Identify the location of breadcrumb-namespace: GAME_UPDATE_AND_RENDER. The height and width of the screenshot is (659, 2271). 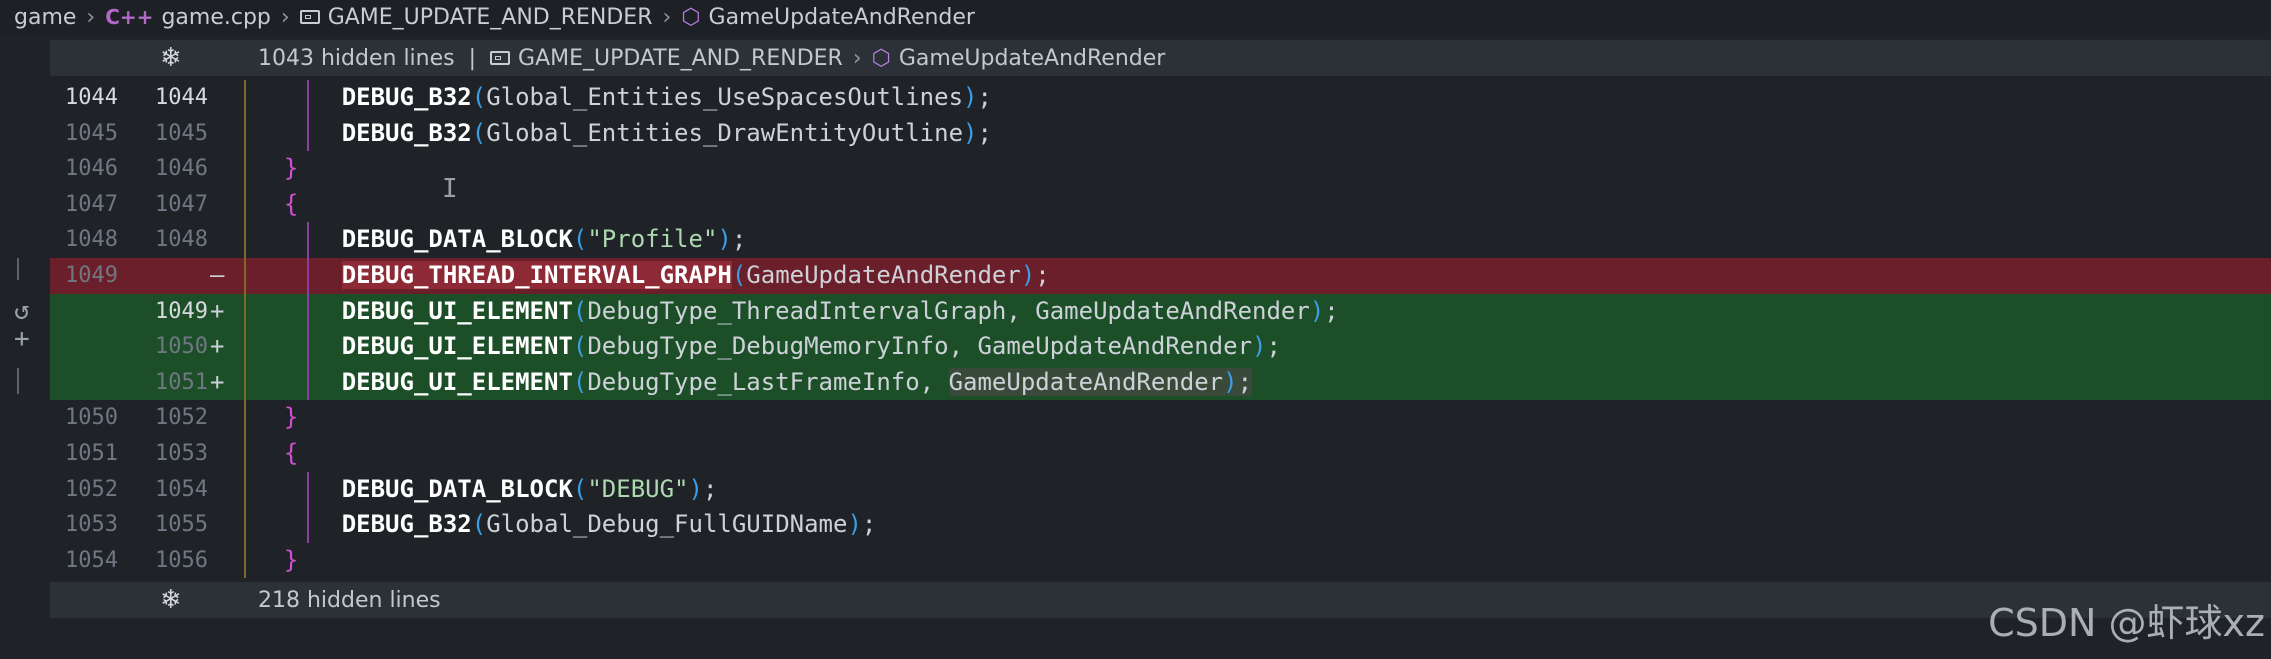
(476, 17).